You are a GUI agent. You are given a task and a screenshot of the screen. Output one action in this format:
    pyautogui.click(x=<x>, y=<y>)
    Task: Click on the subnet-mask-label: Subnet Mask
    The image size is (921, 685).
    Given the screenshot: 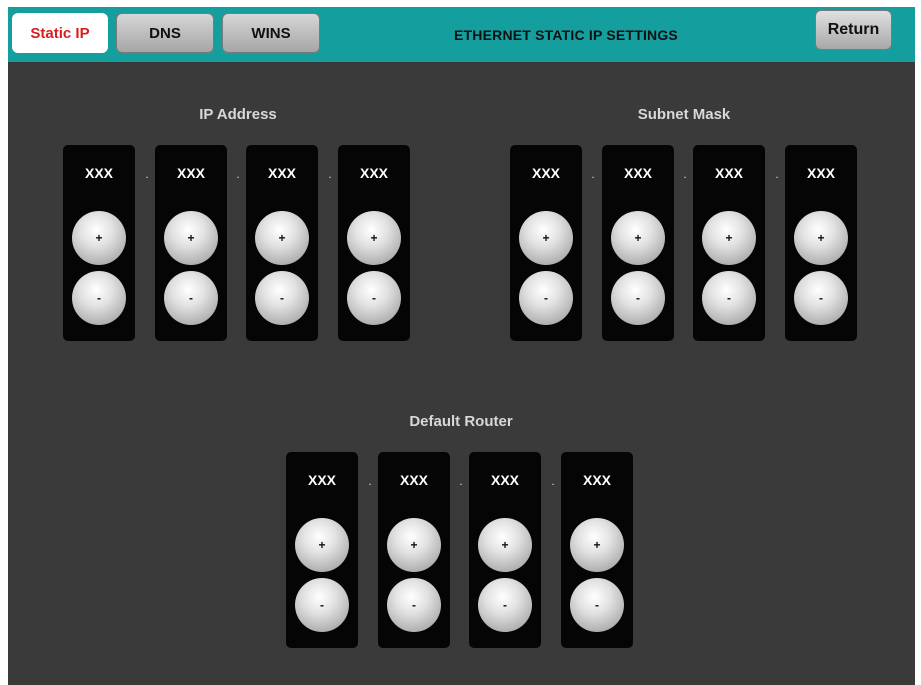 What is the action you would take?
    pyautogui.click(x=684, y=114)
    